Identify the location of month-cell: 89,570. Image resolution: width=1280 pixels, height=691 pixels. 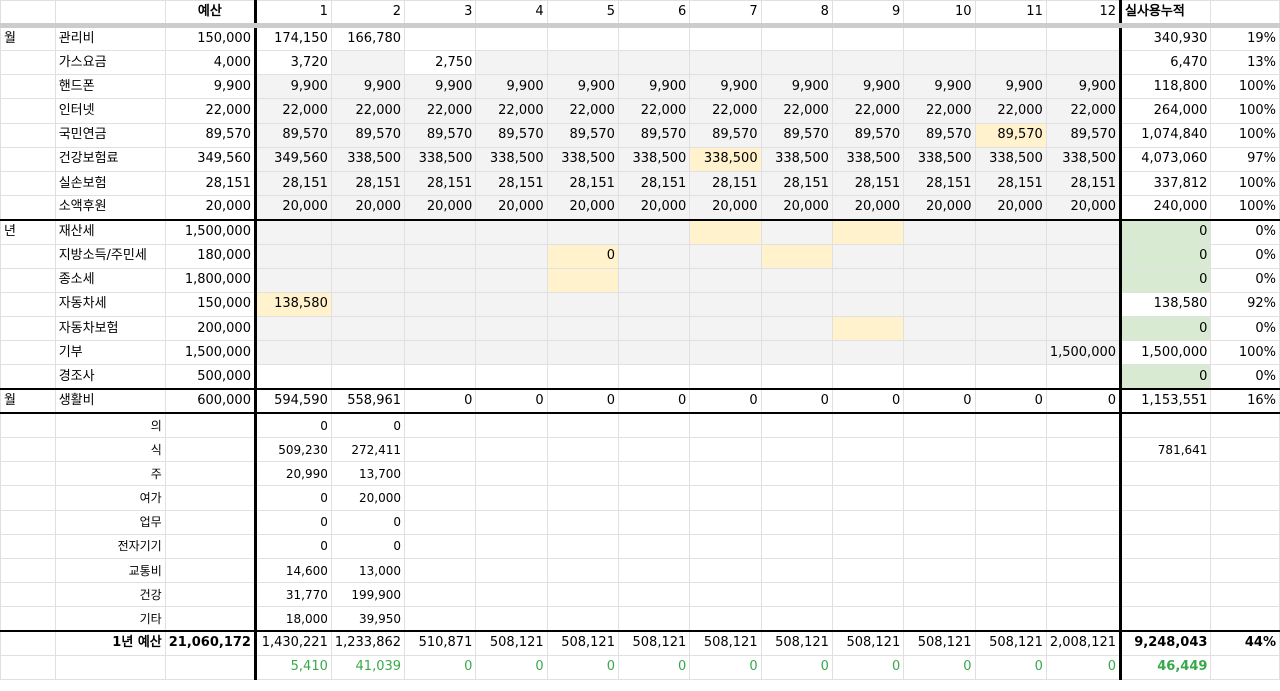
(868, 135).